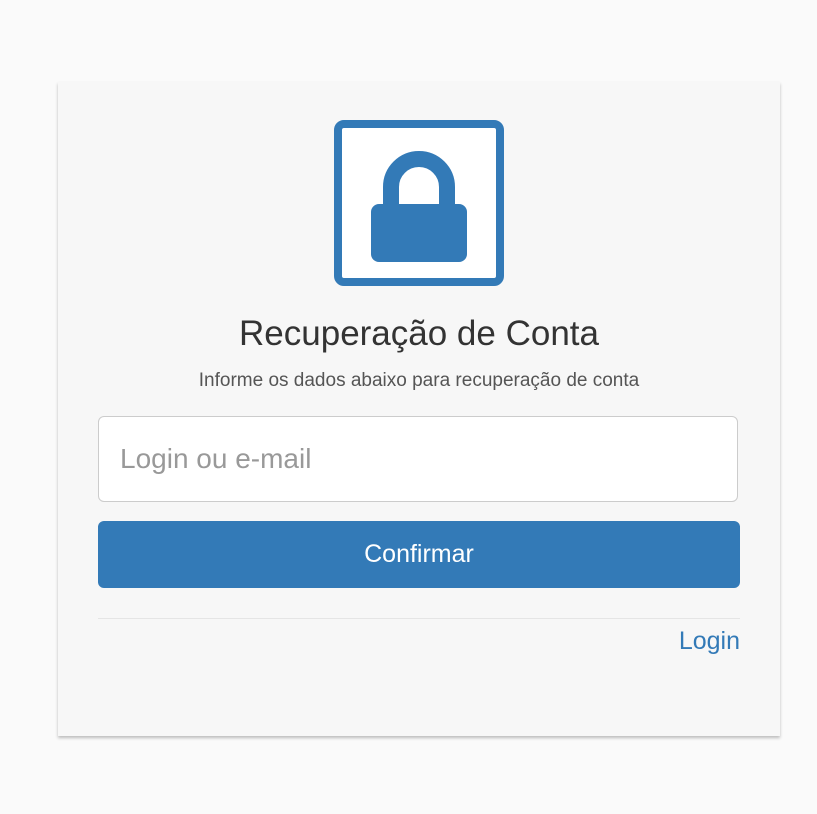 The height and width of the screenshot is (814, 817). Describe the element at coordinates (419, 333) in the screenshot. I see `page-title: Recuperação de Conta` at that location.